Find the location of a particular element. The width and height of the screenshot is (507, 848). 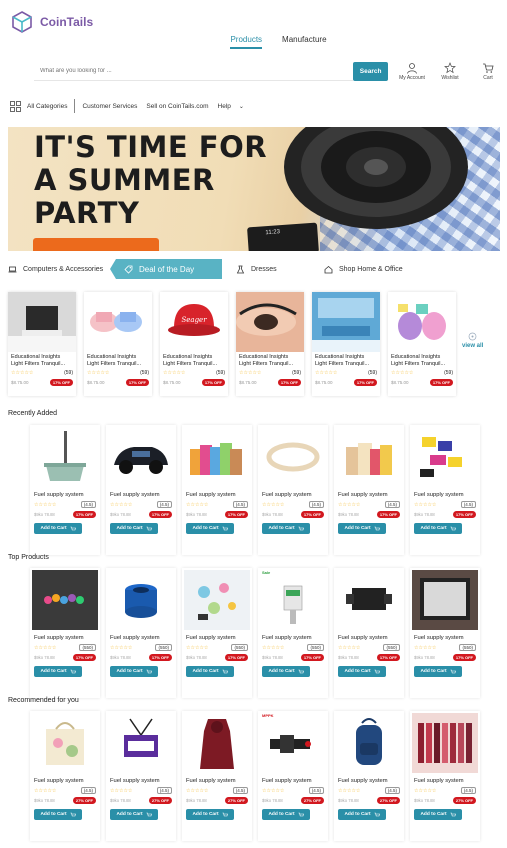

sell-link: Sell on CoinTails.com is located at coordinates (177, 106).